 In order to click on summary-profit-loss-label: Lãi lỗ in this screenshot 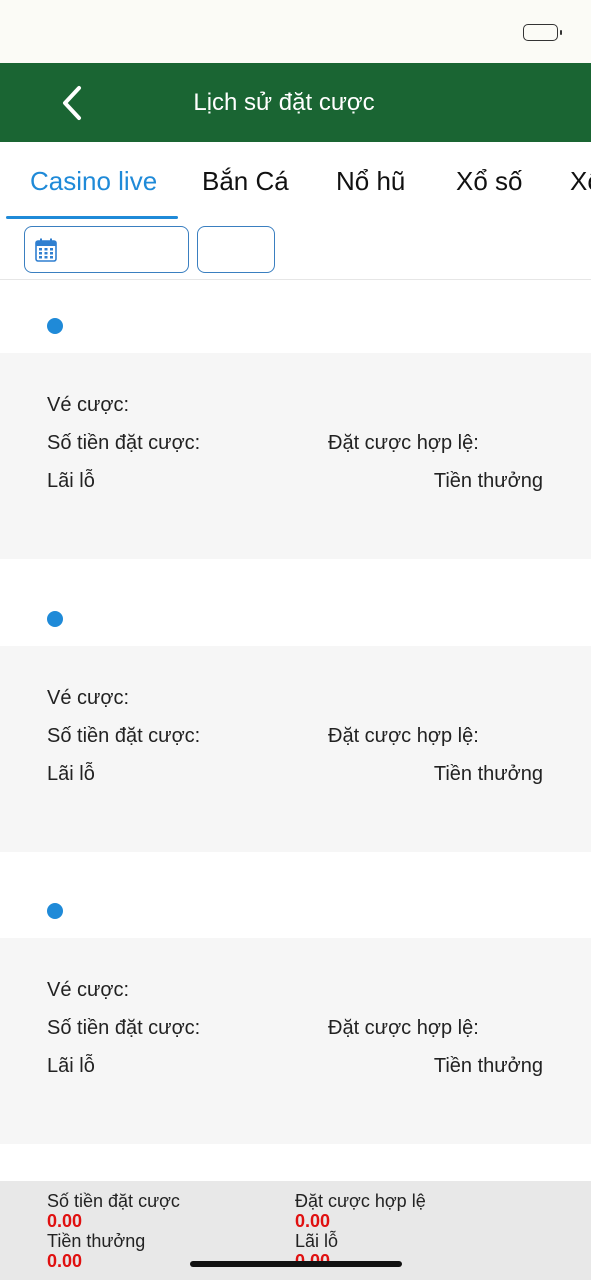, I will do `click(317, 1241)`.